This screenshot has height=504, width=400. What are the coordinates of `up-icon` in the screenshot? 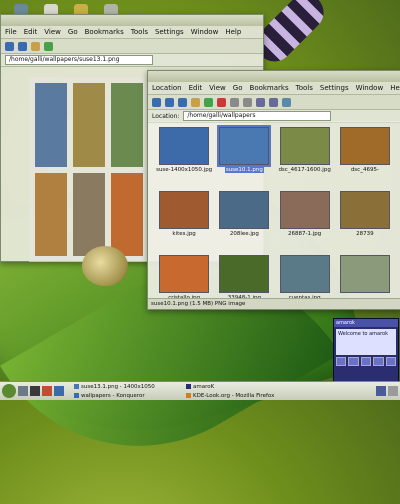 It's located at (156, 102).